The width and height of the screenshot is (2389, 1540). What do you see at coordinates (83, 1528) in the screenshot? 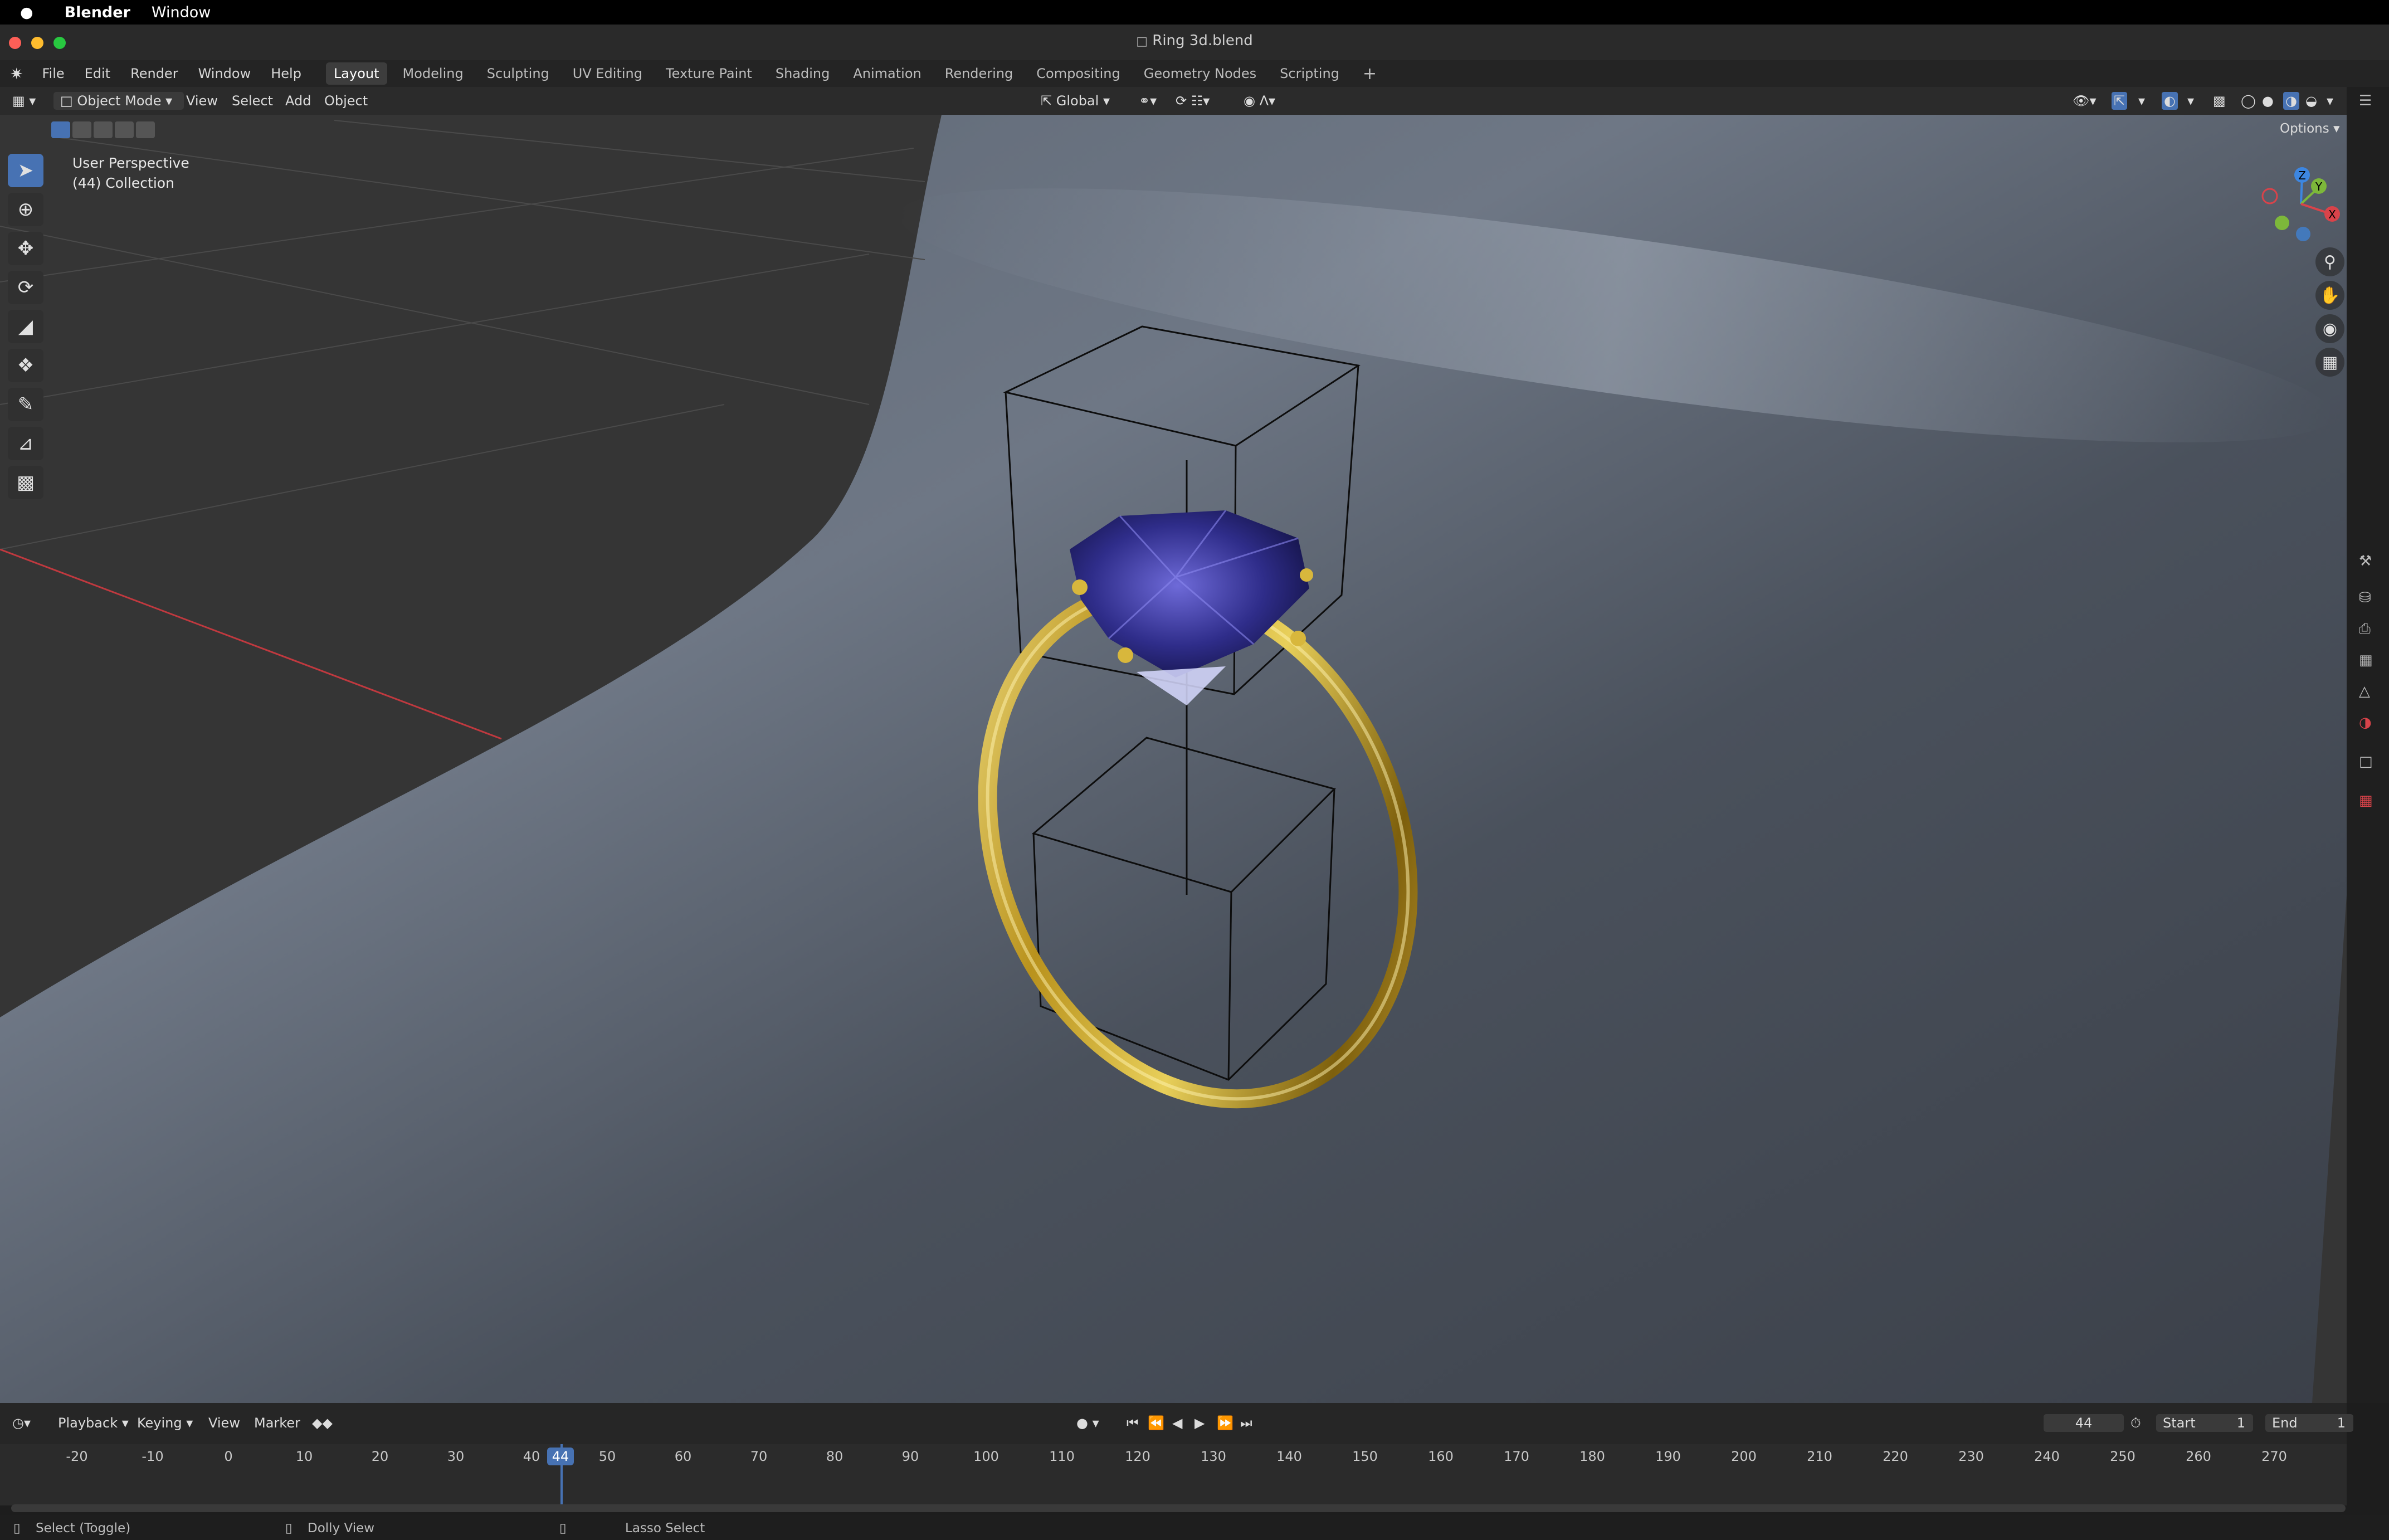
I see `status-select-hint: Select (Toggle)` at bounding box center [83, 1528].